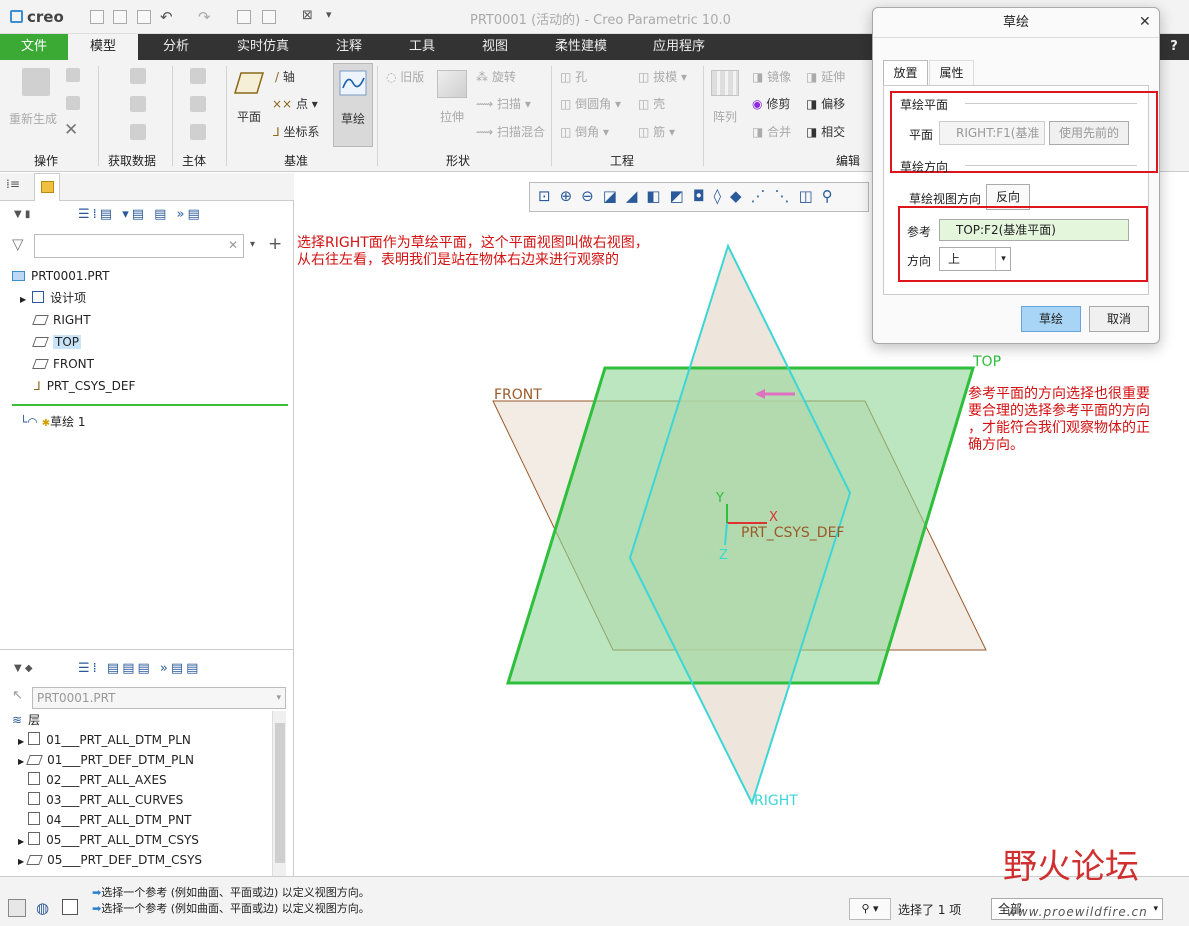 This screenshot has height=926, width=1189. Describe the element at coordinates (194, 160) in the screenshot. I see `body-group-label: 主体` at that location.